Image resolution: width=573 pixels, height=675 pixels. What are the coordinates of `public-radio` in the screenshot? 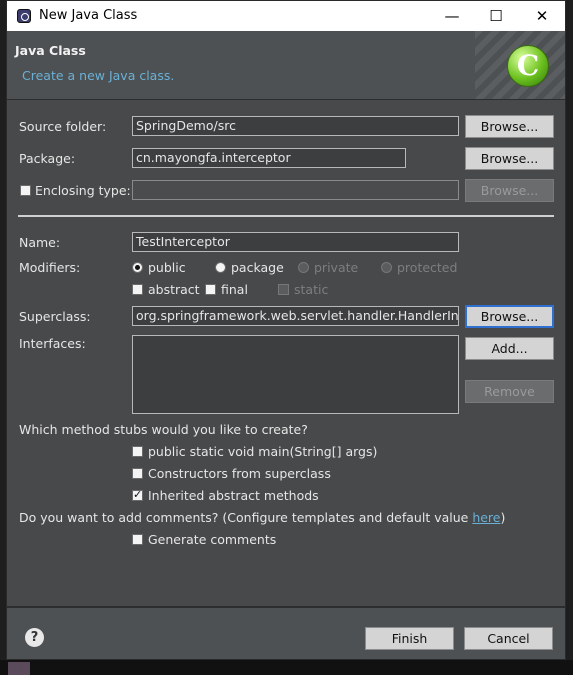 It's located at (137, 267).